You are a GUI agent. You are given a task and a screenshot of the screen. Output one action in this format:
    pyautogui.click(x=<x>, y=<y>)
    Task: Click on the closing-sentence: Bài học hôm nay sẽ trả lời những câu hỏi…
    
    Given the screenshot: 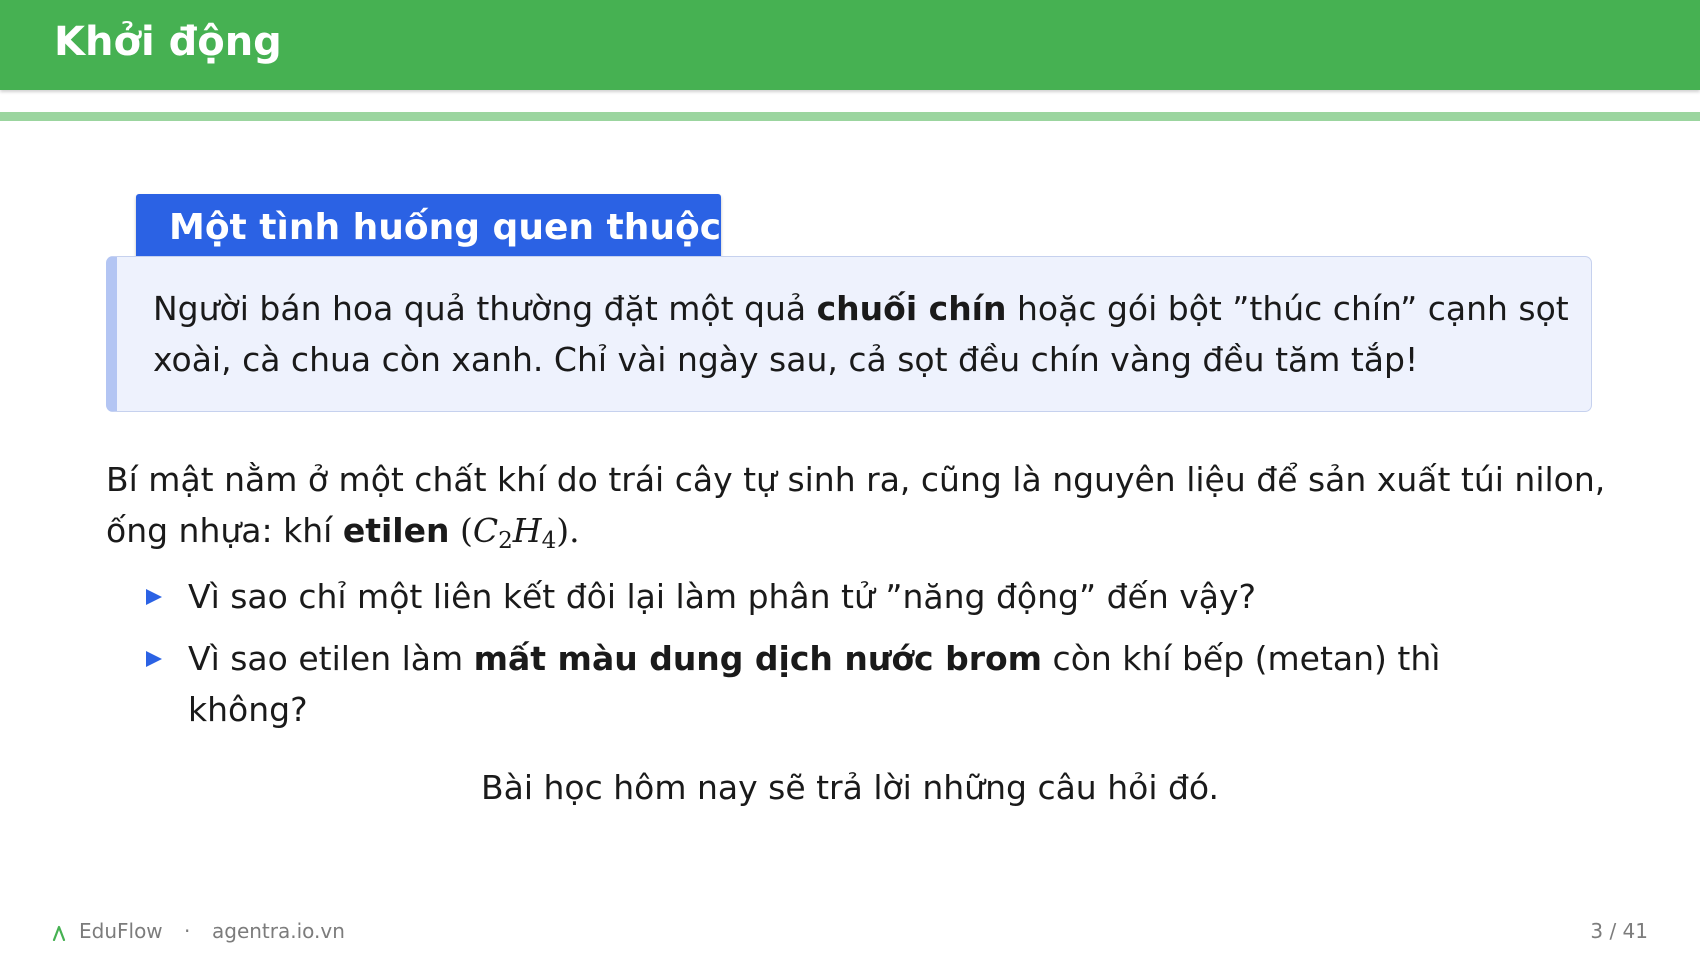 What is the action you would take?
    pyautogui.click(x=850, y=787)
    